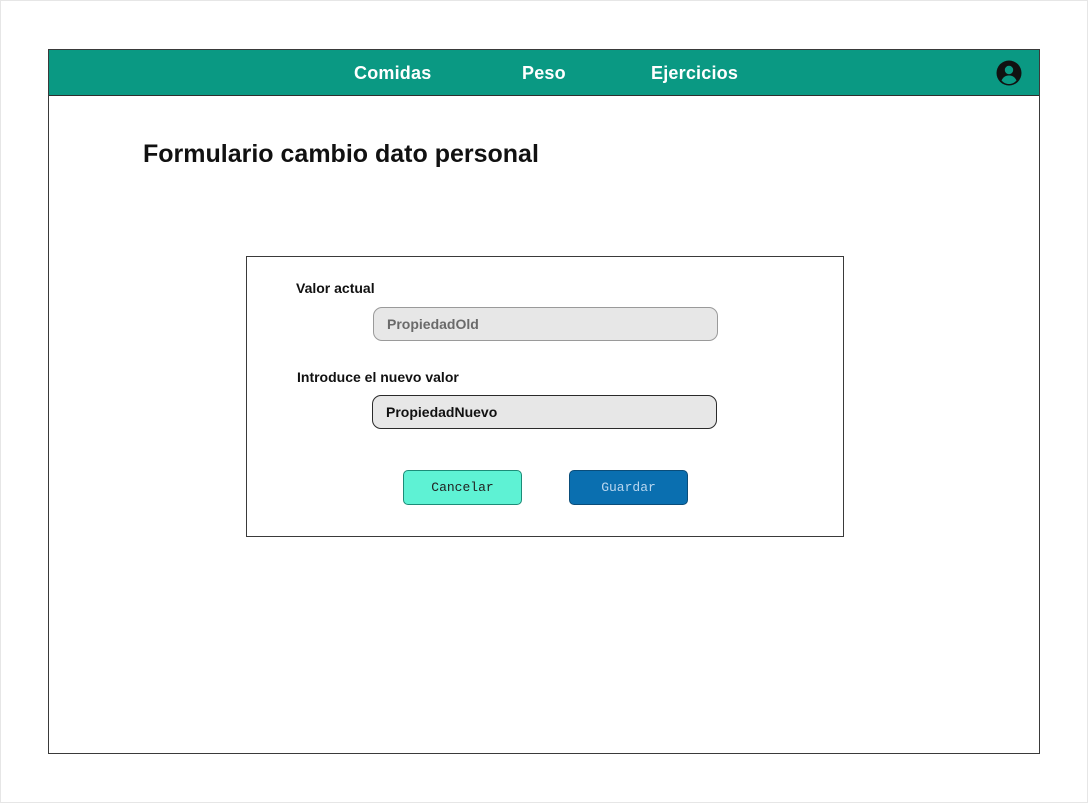  Describe the element at coordinates (462, 487) in the screenshot. I see `cancel-button: Cancelar` at that location.